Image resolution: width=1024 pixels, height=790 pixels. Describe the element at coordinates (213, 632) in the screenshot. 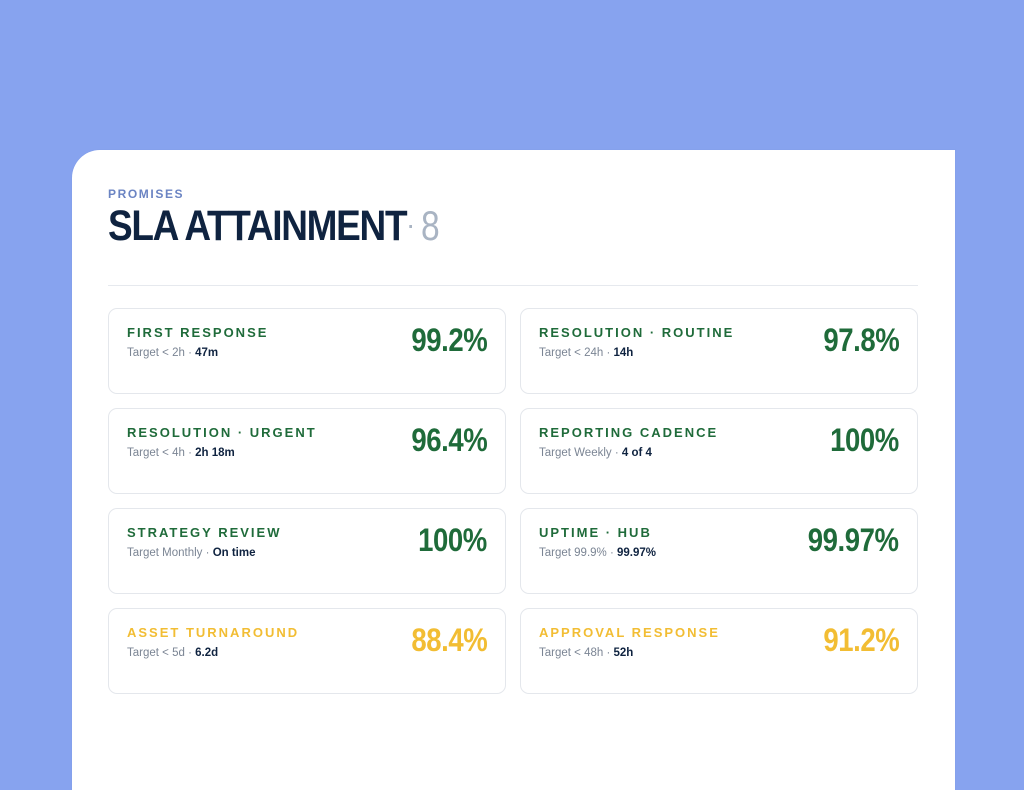

I see `metric-name: ASSET TURNAROUND` at that location.